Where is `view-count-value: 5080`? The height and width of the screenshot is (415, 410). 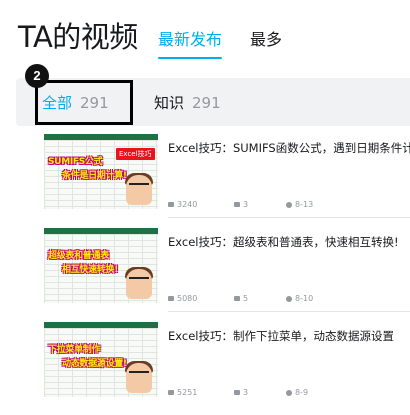 view-count-value: 5080 is located at coordinates (187, 298).